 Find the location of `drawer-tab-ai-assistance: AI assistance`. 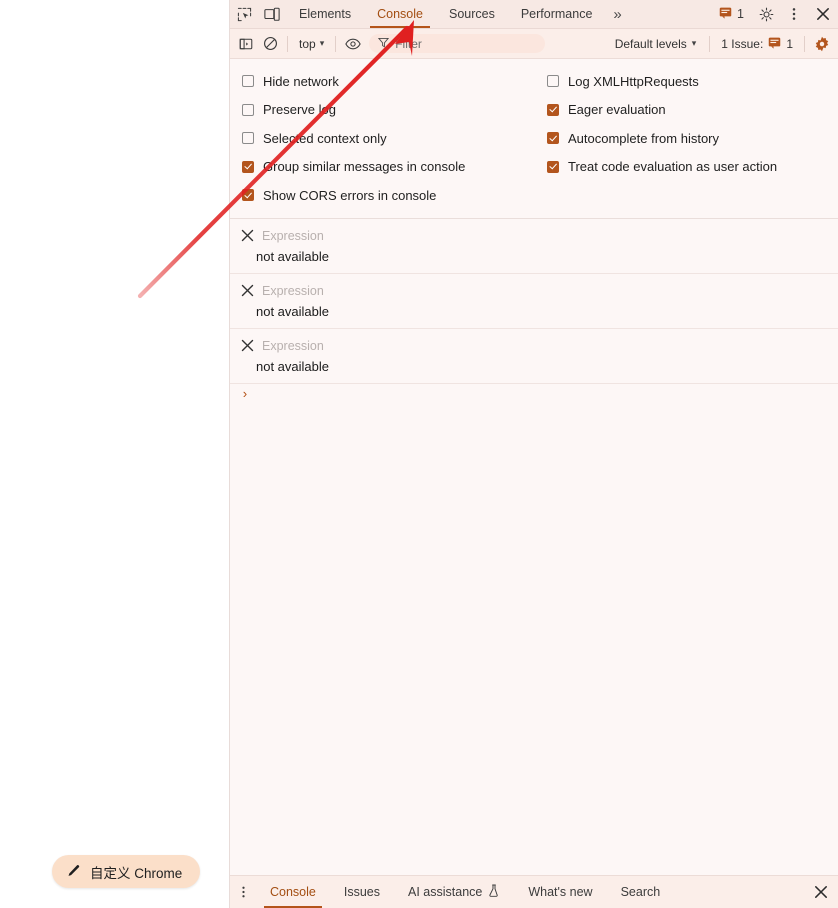

drawer-tab-ai-assistance: AI assistance is located at coordinates (454, 892).